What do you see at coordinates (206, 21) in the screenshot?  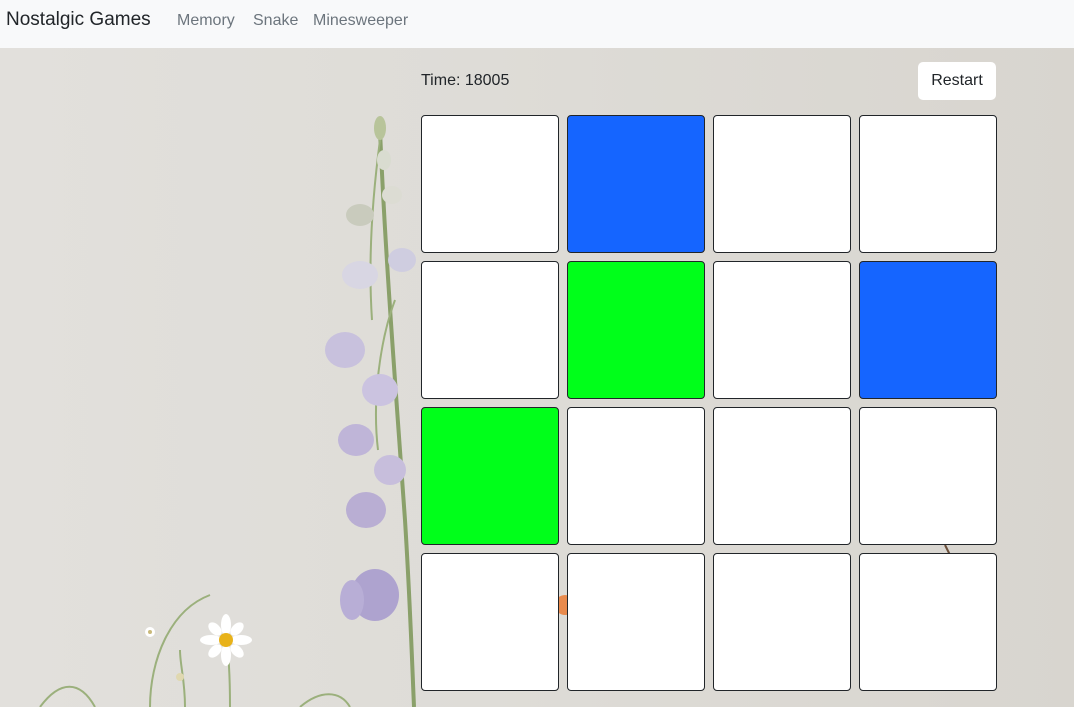 I see `nav-link-memory: Memory` at bounding box center [206, 21].